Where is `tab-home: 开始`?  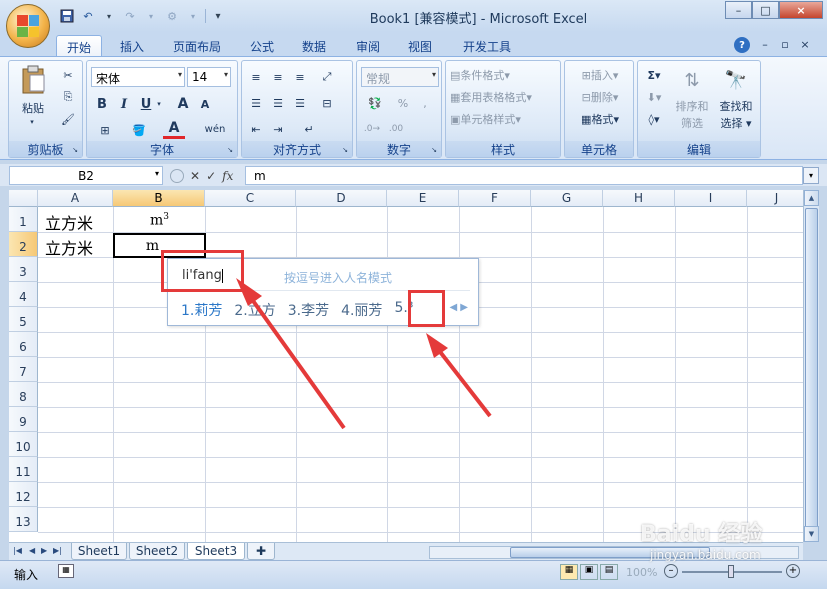
tab-home: 开始 is located at coordinates (79, 45).